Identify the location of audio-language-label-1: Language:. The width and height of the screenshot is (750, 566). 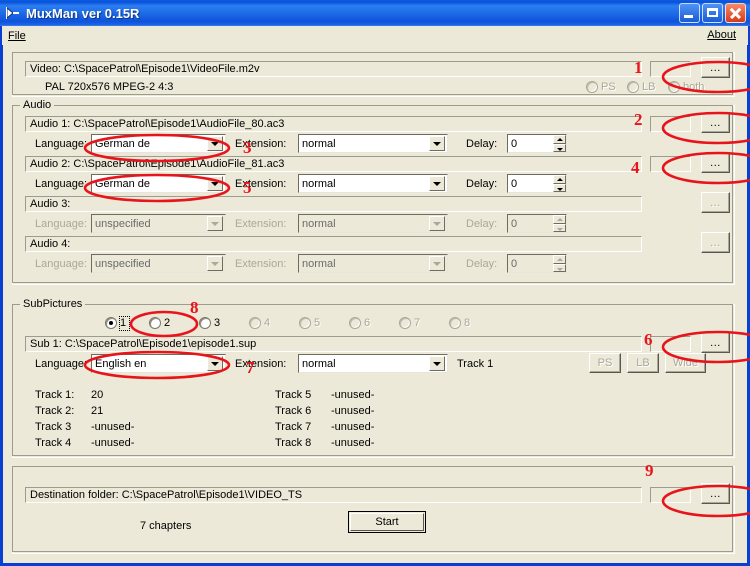
(61, 144).